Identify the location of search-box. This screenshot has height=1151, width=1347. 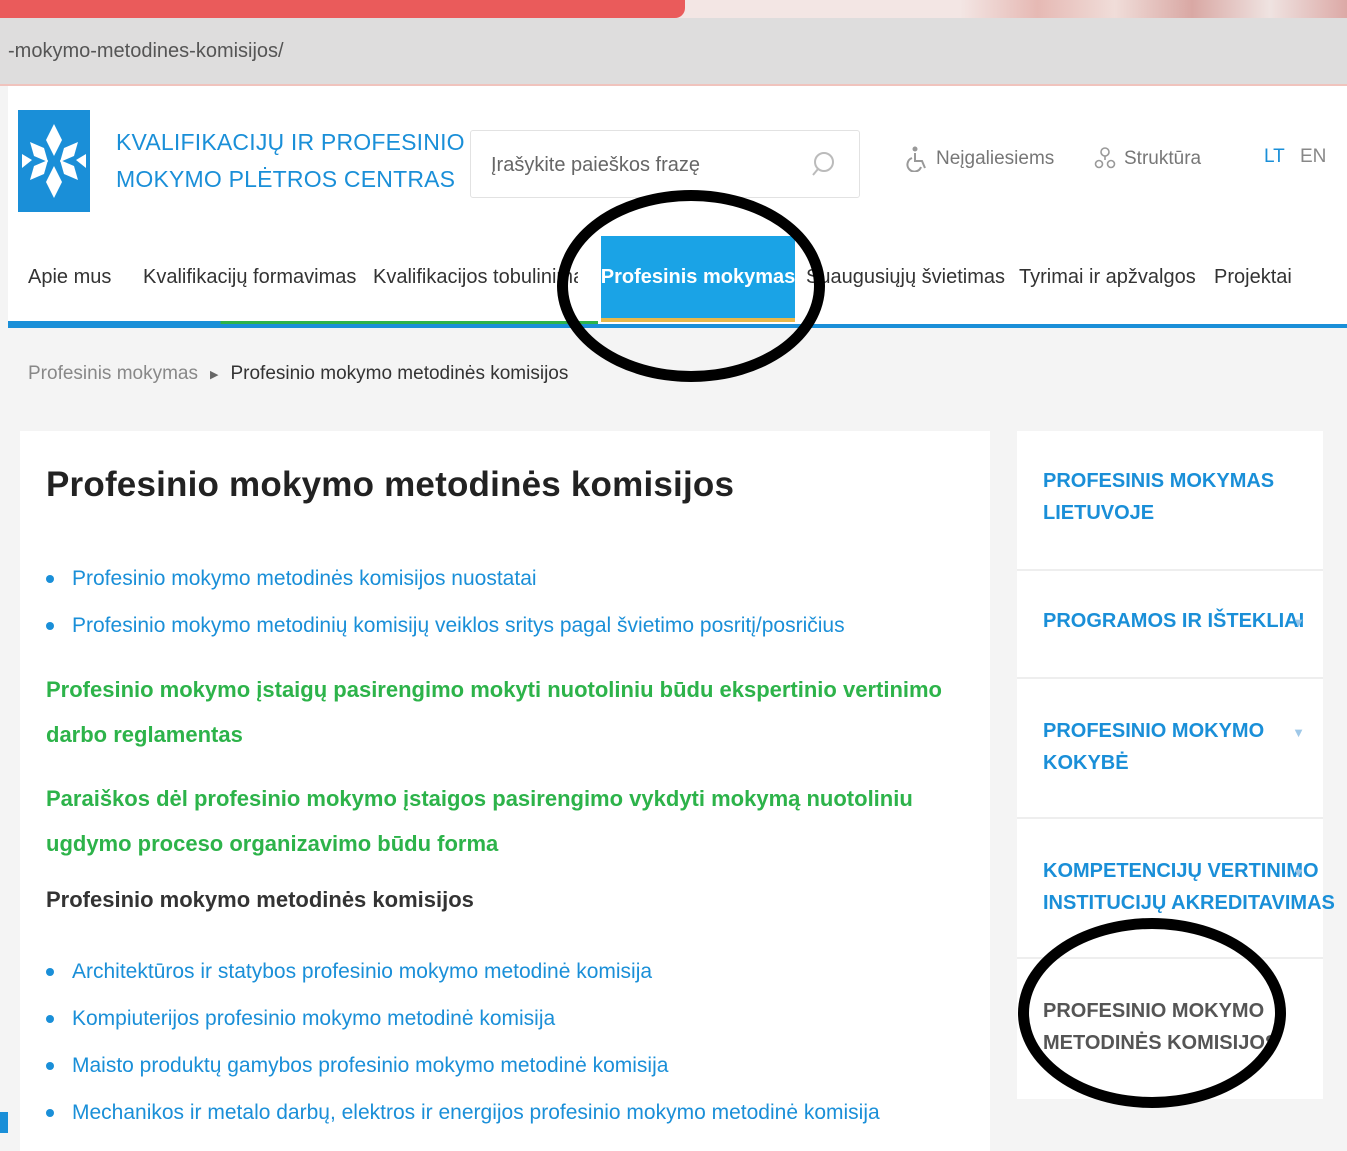
(665, 164).